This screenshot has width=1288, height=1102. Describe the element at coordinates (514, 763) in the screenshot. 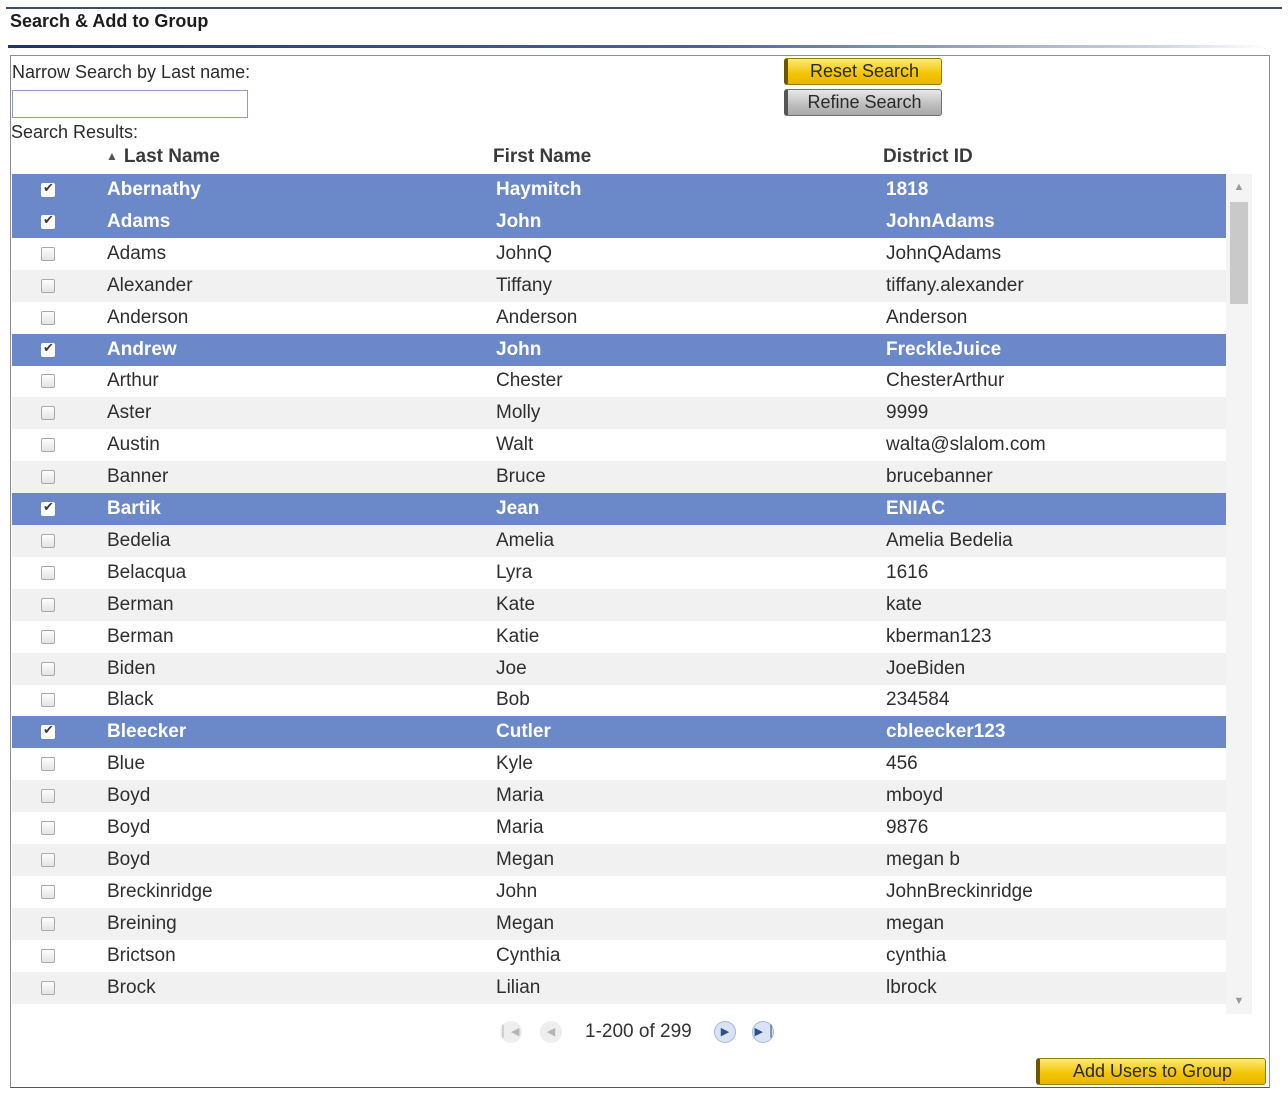

I see `cell-first-name: Kyle` at that location.